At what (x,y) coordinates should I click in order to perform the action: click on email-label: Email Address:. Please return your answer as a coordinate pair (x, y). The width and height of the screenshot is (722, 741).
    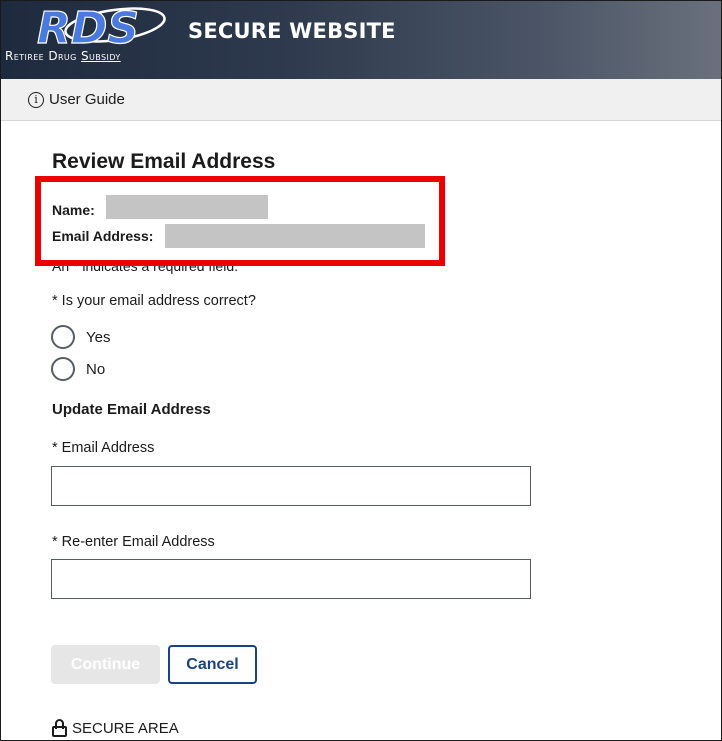
    Looking at the image, I should click on (103, 236).